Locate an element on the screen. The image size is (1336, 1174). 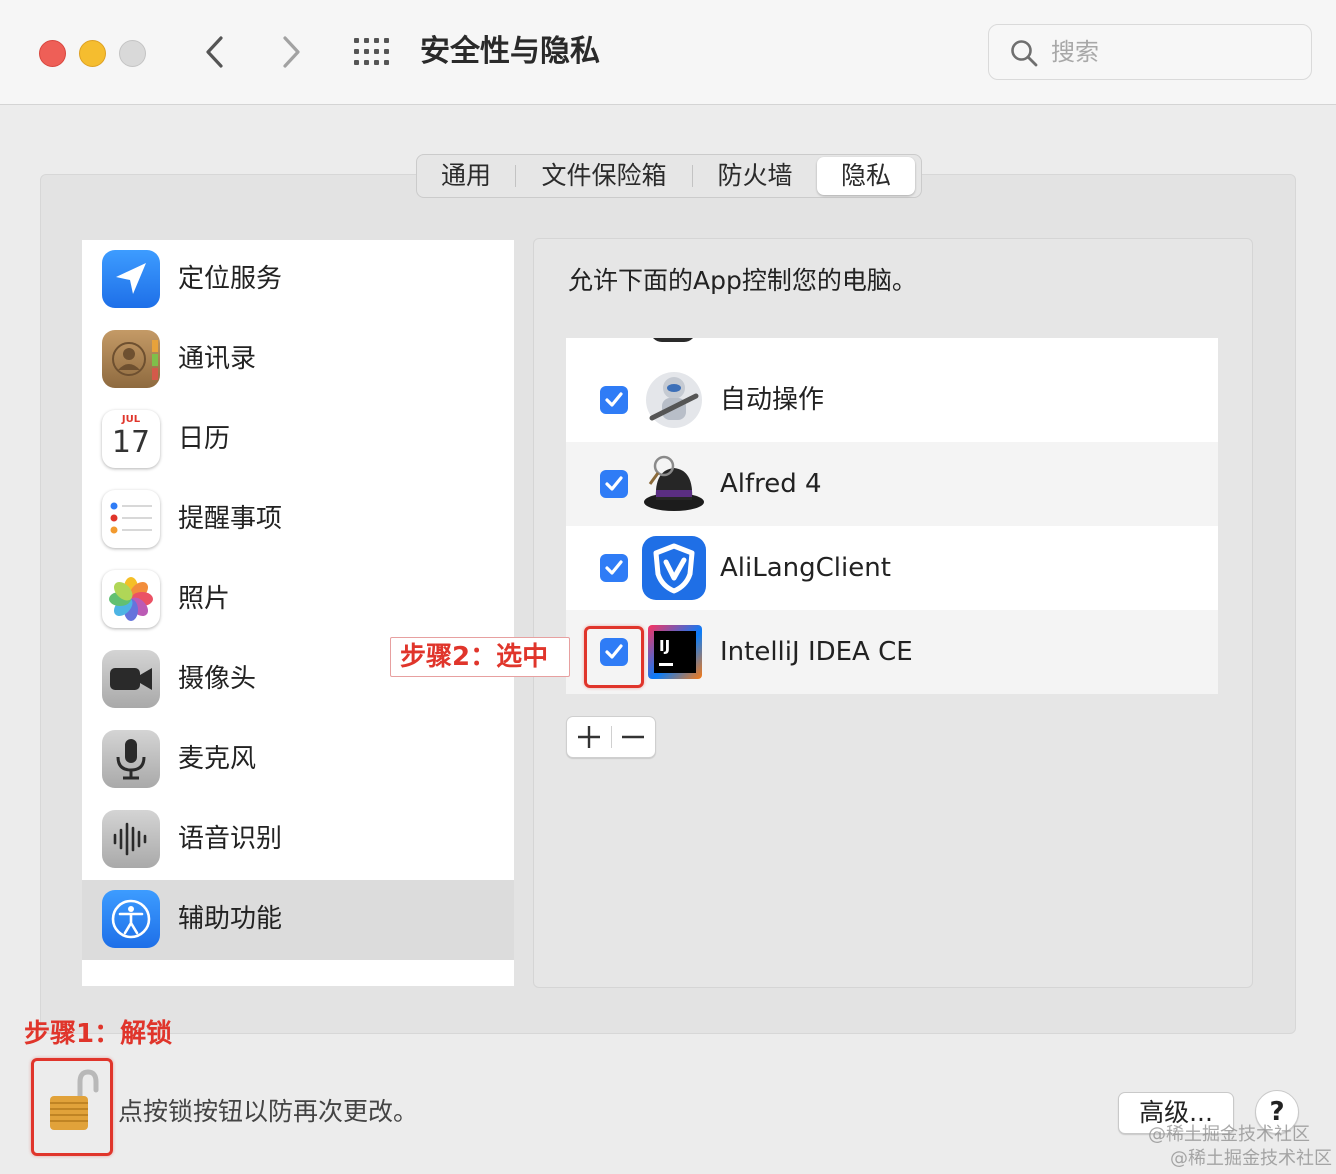
search-field: 搜索 is located at coordinates (1150, 52).